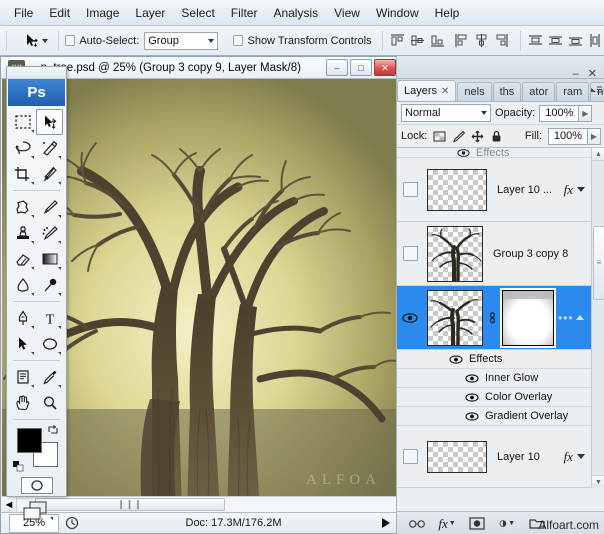  Describe the element at coordinates (539, 254) in the screenshot. I see `layer-name: Group 3 copy 8` at that location.